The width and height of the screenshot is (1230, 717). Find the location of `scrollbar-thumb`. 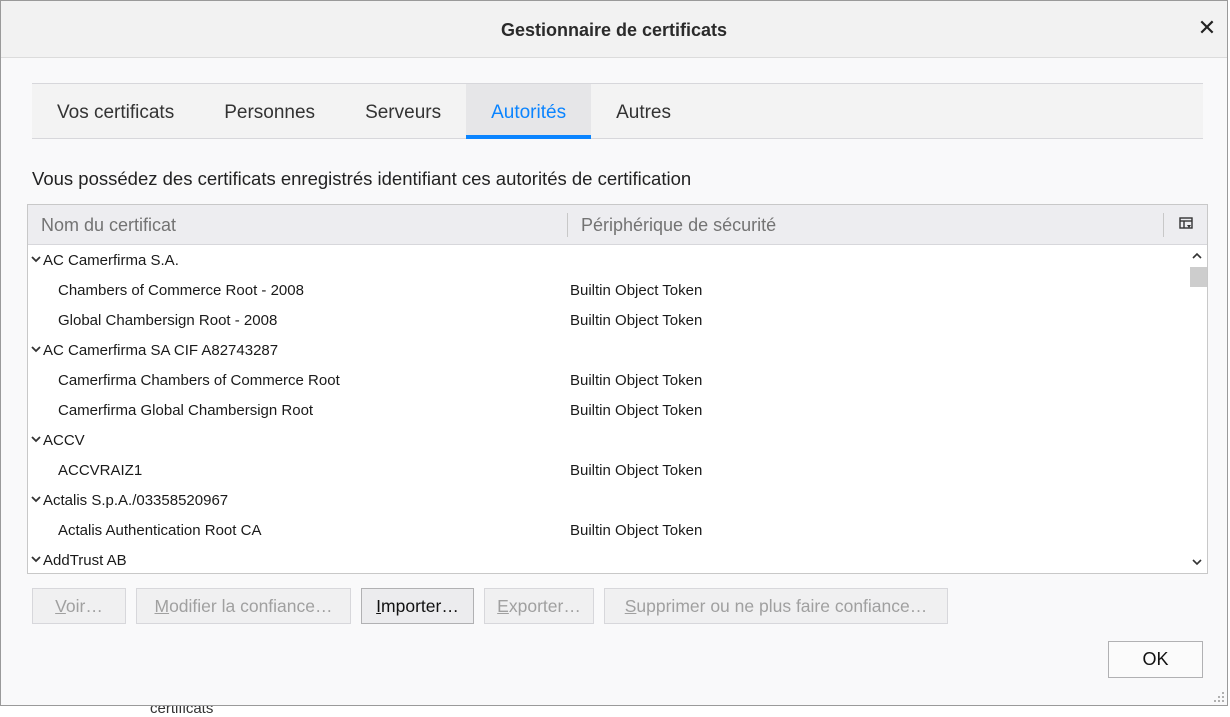

scrollbar-thumb is located at coordinates (1198, 277).